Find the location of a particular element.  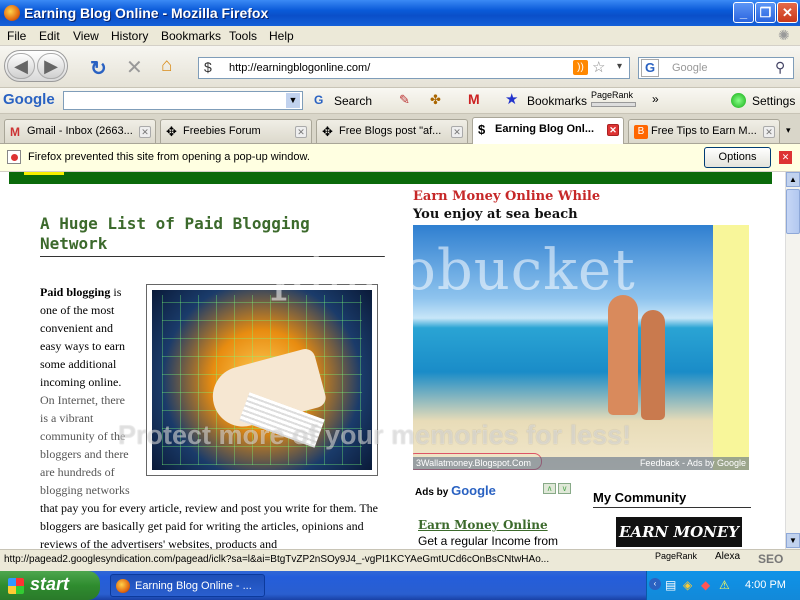

menu-file: File is located at coordinates (16, 36).